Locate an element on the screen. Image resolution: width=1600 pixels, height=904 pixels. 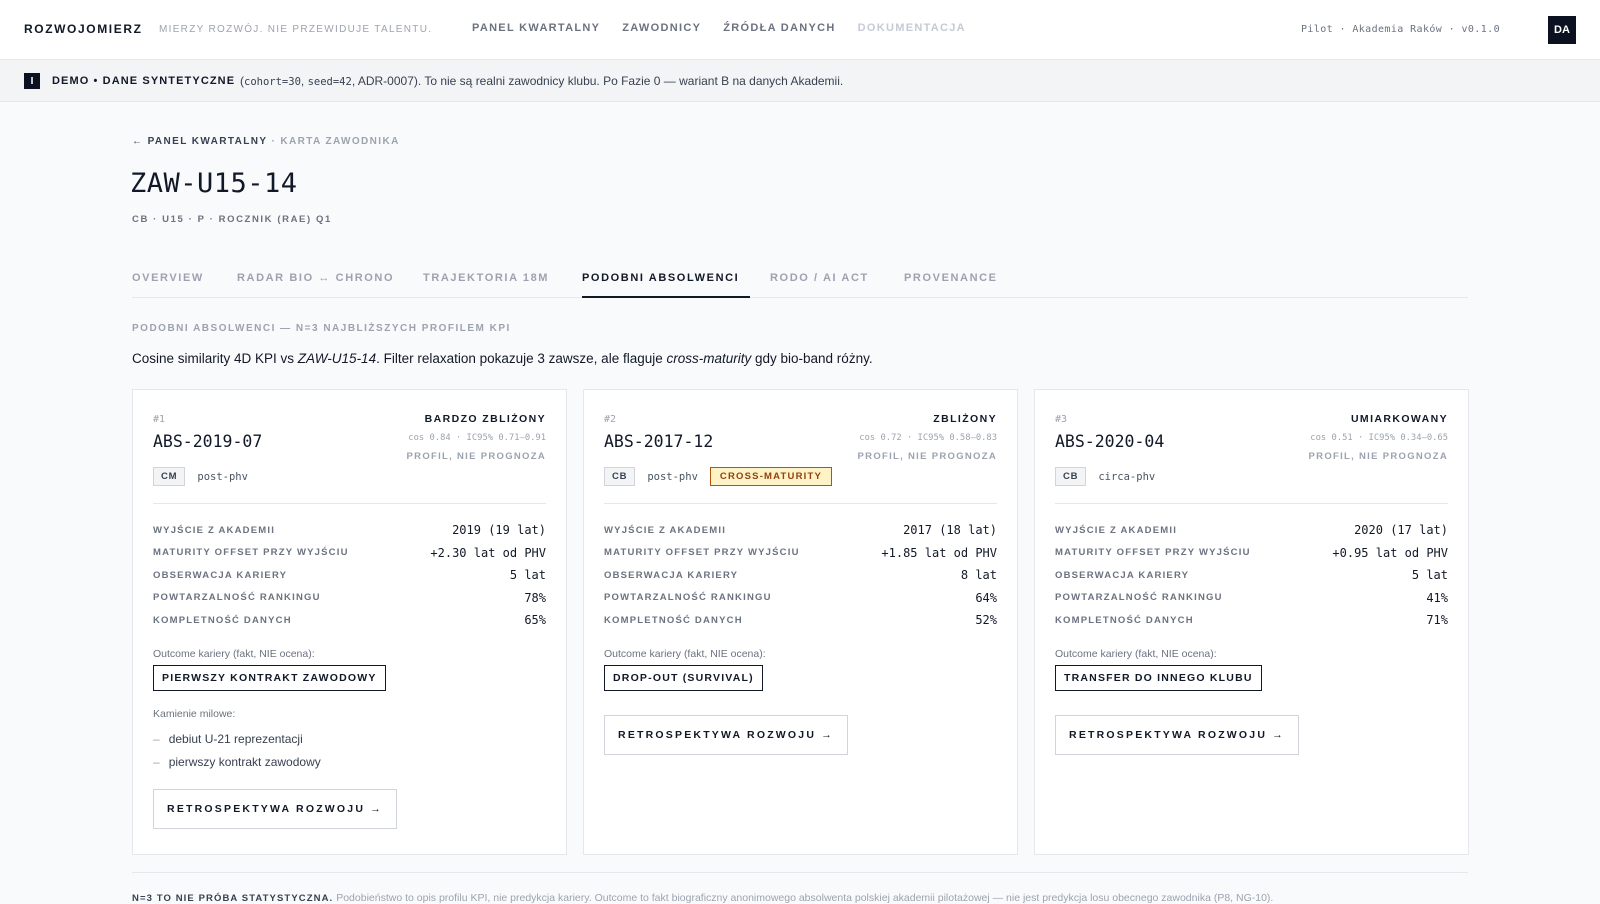
stat-value: 2017 (18 lat) is located at coordinates (950, 530).